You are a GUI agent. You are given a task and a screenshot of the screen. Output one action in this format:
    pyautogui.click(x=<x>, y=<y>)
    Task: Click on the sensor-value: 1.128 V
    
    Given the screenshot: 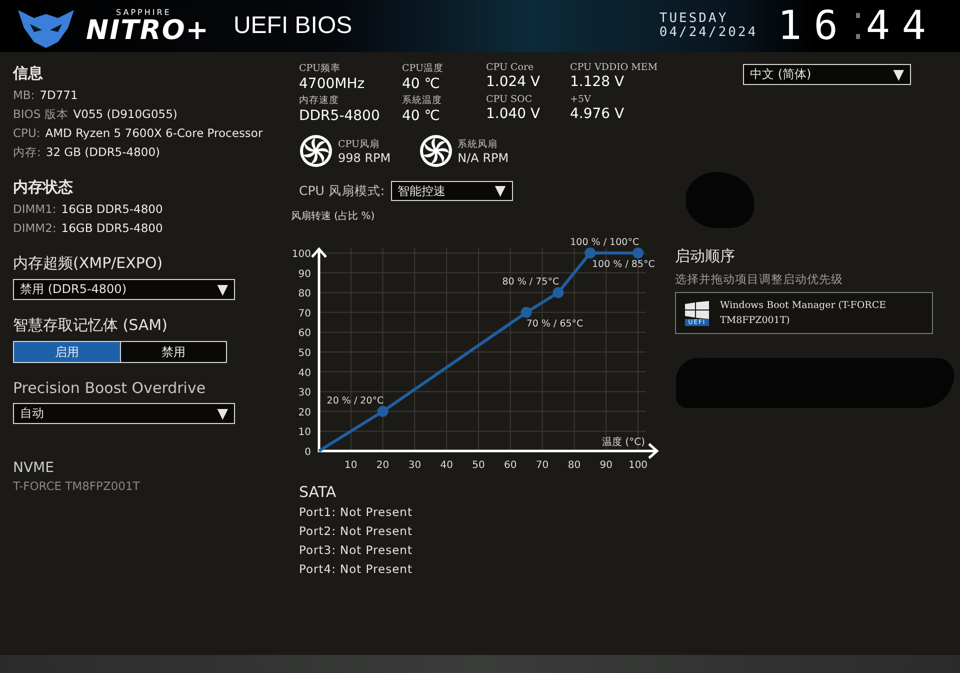 What is the action you would take?
    pyautogui.click(x=598, y=82)
    